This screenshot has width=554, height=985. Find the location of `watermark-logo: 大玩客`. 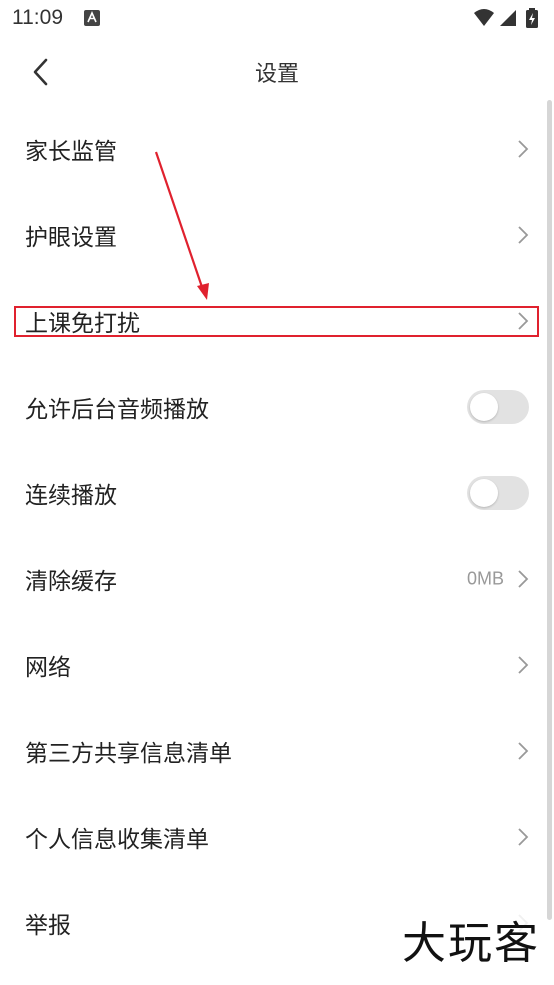

watermark-logo: 大玩客 is located at coordinates (471, 939).